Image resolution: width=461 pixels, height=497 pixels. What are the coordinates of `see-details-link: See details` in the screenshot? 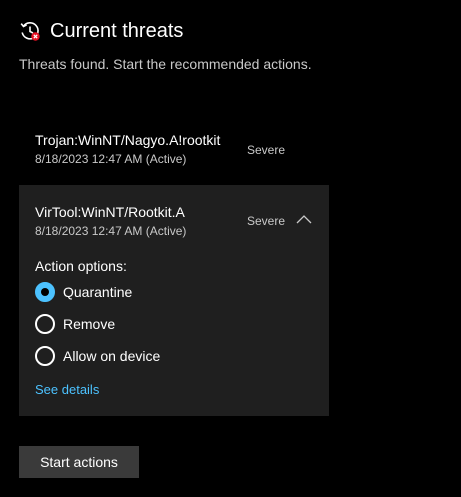 It's located at (67, 390).